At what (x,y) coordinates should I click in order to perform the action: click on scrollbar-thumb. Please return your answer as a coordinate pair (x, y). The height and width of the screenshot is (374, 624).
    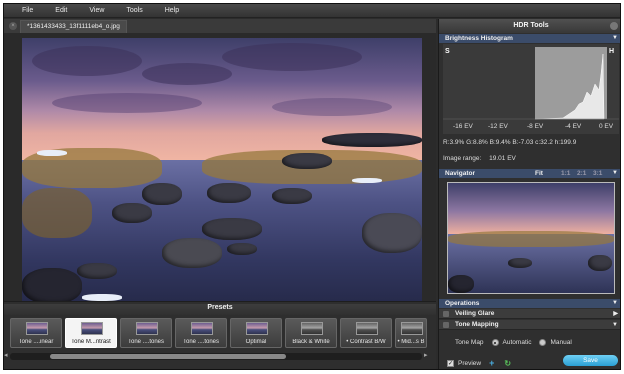
    Looking at the image, I should click on (168, 356).